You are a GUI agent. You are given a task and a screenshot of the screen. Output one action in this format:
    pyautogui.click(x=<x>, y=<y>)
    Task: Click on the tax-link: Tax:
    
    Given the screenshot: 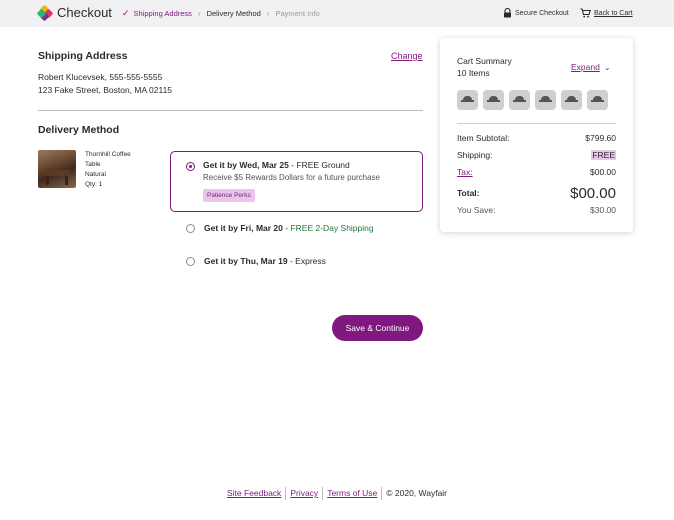 What is the action you would take?
    pyautogui.click(x=465, y=172)
    